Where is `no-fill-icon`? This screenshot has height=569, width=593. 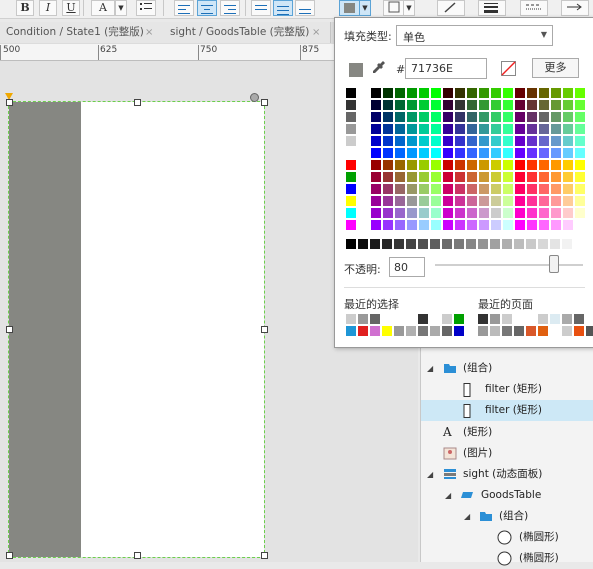
no-fill-icon is located at coordinates (508, 68).